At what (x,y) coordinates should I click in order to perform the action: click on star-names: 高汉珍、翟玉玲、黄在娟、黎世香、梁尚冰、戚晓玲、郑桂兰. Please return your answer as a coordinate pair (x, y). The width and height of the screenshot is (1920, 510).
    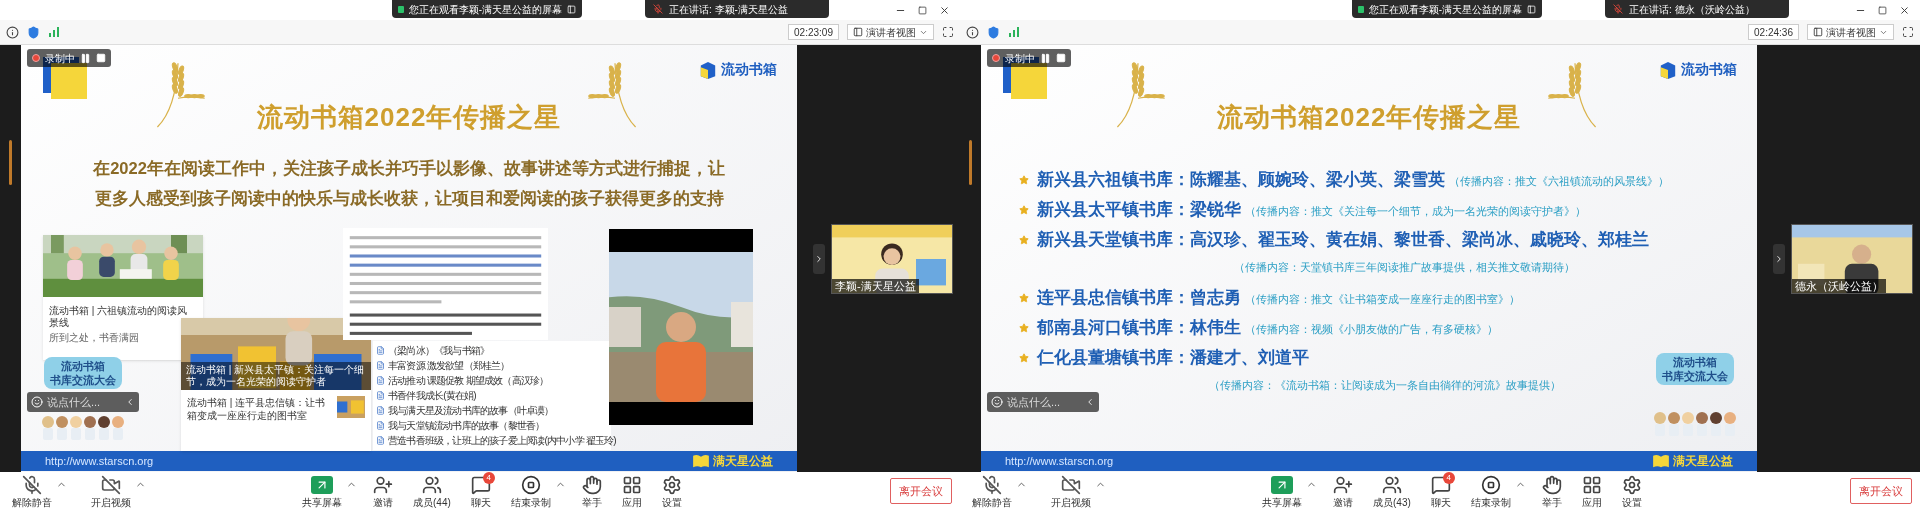
    Looking at the image, I should click on (1419, 240).